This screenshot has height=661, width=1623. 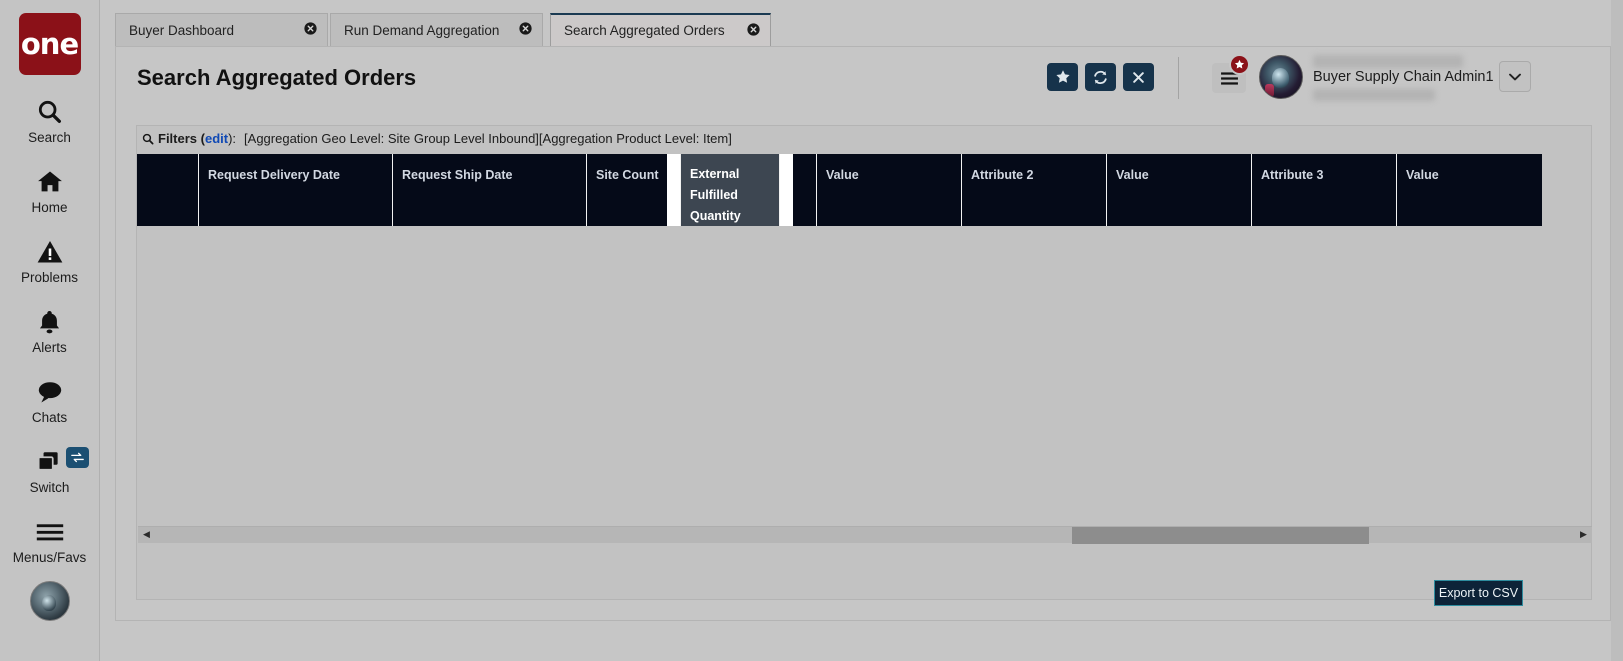 What do you see at coordinates (1388, 61) in the screenshot?
I see `redacted-text-top` at bounding box center [1388, 61].